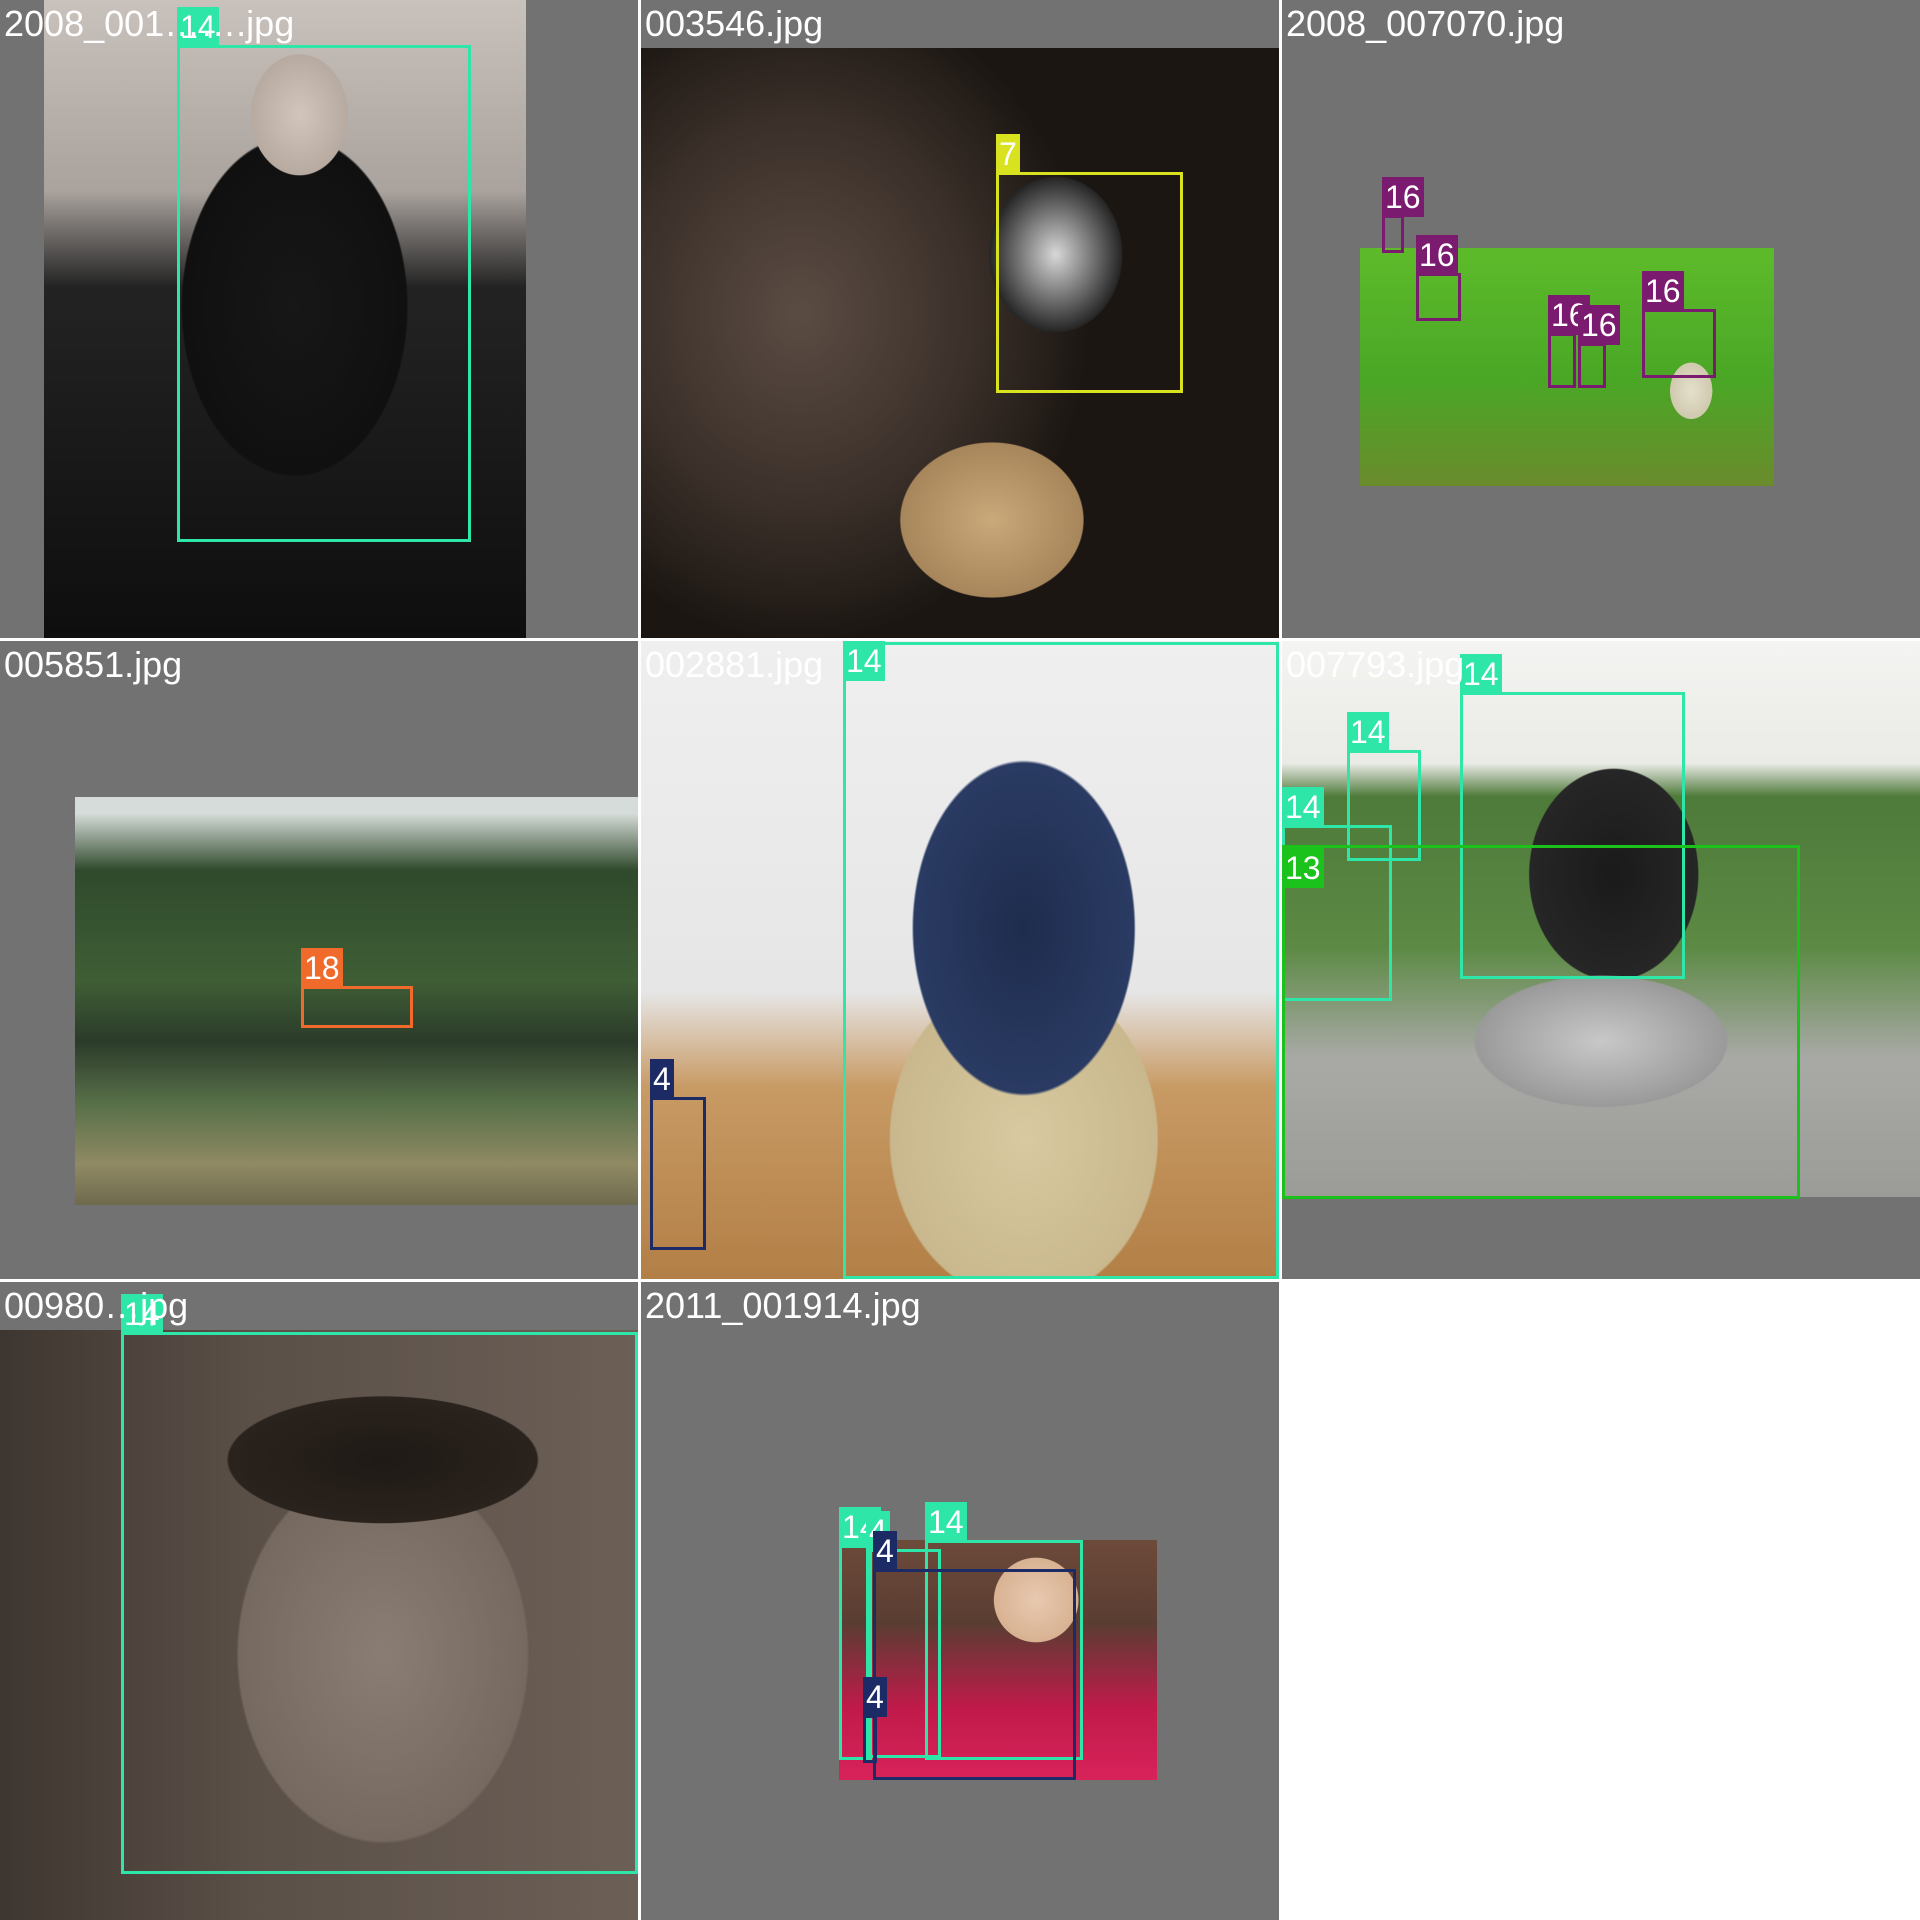 The width and height of the screenshot is (1920, 1920). What do you see at coordinates (734, 664) in the screenshot?
I see `image-filename: 002881.jpg` at bounding box center [734, 664].